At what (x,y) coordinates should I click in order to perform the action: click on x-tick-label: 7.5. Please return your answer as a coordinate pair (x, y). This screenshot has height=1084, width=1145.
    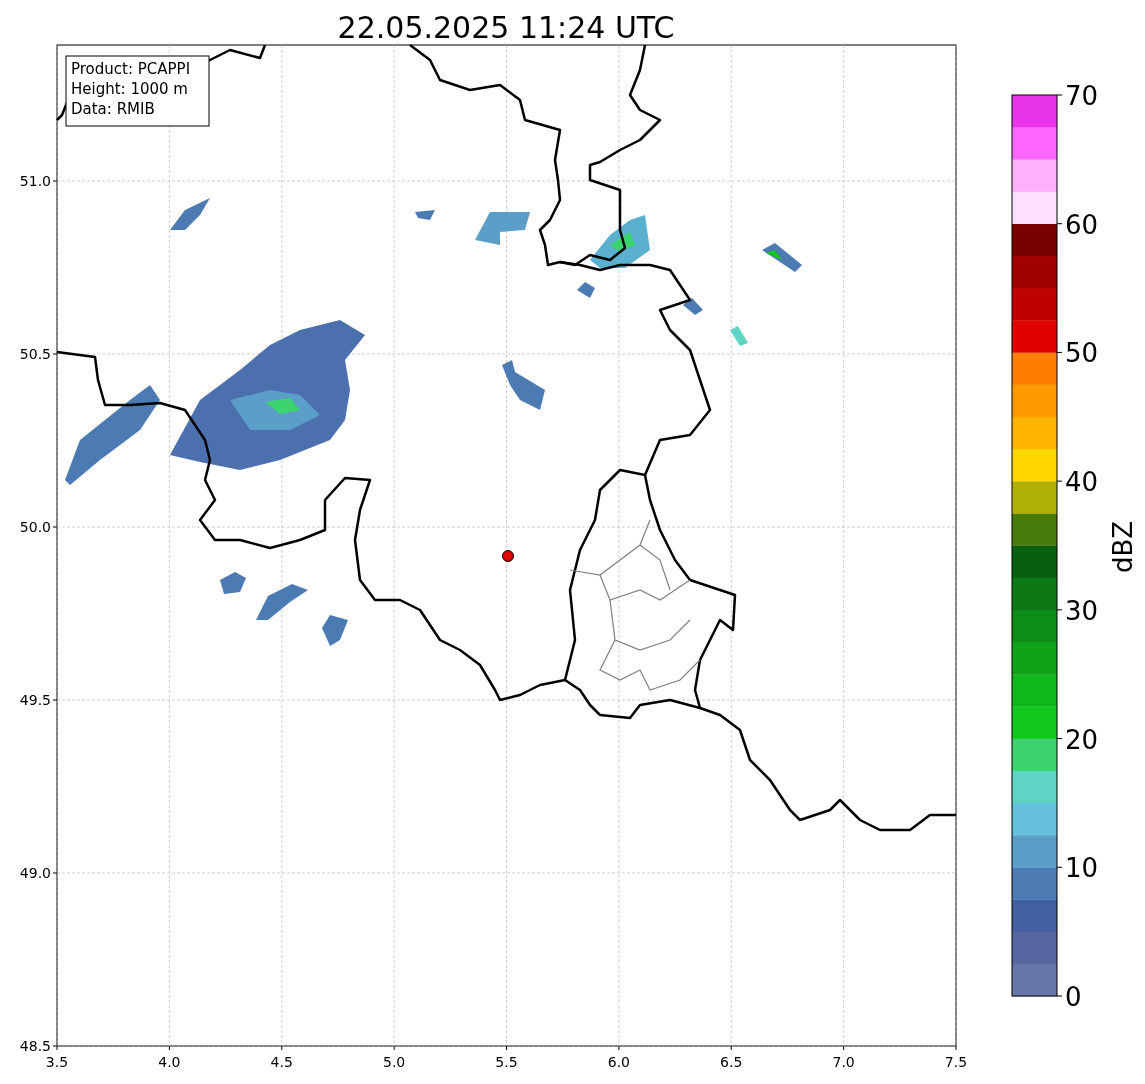
    Looking at the image, I should click on (956, 1062).